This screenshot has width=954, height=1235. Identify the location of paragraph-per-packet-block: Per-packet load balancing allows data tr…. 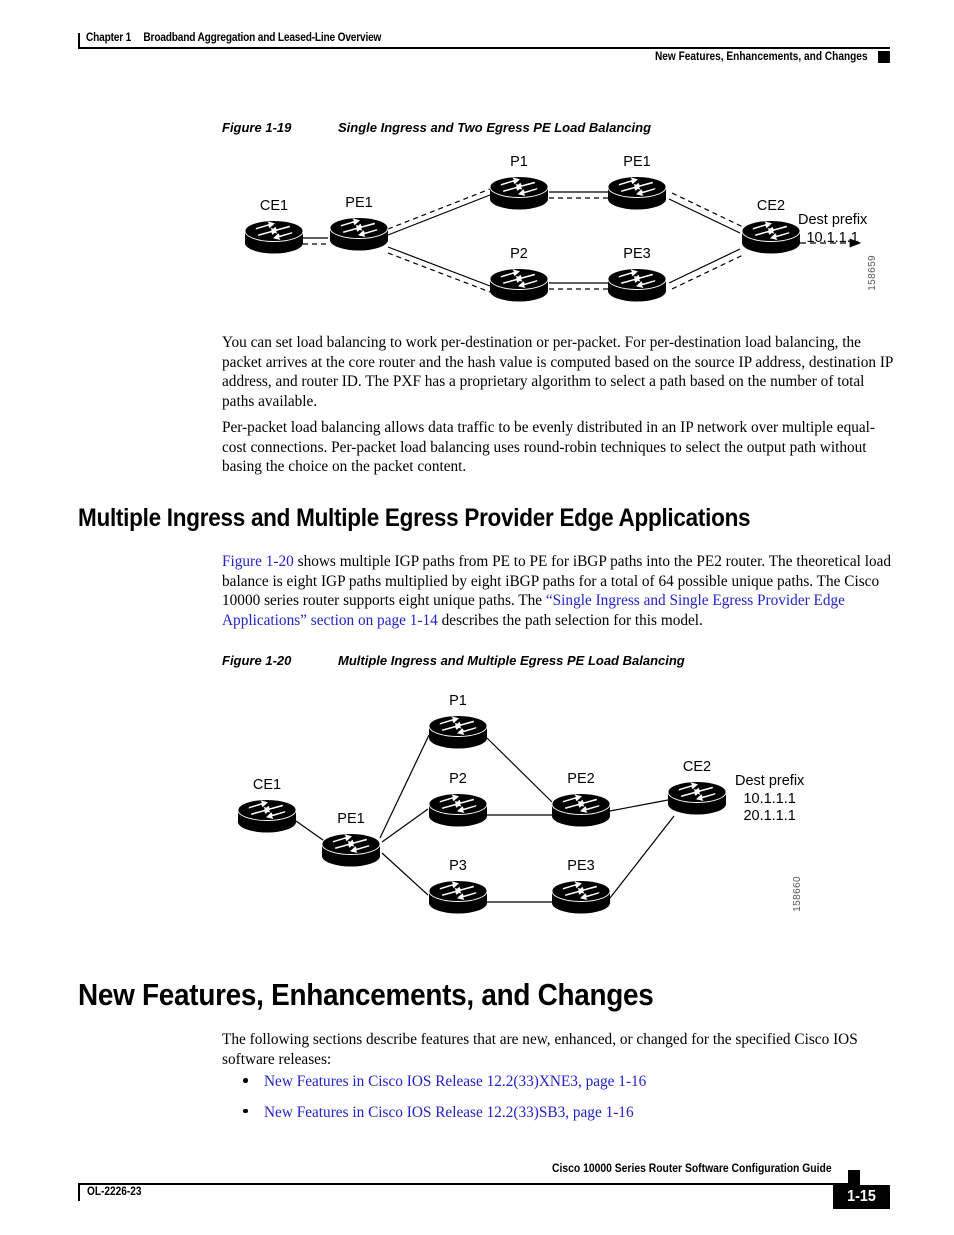
(558, 447).